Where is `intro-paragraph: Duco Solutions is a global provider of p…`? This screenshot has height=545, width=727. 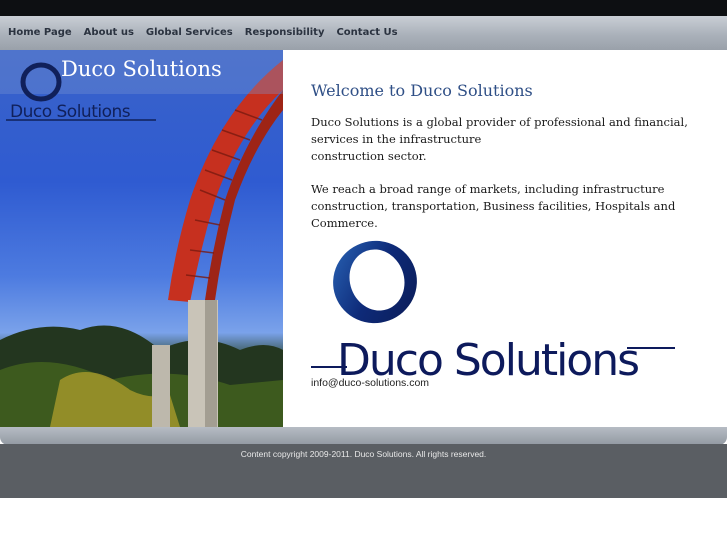
intro-paragraph: Duco Solutions is a global provider of p… is located at coordinates (506, 139).